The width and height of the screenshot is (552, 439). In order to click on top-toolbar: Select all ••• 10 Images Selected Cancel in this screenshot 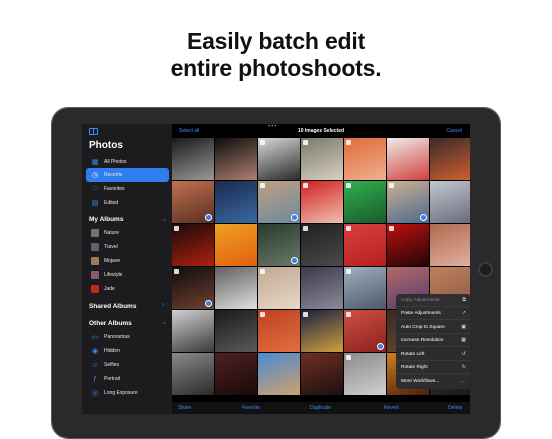, I will do `click(321, 131)`.